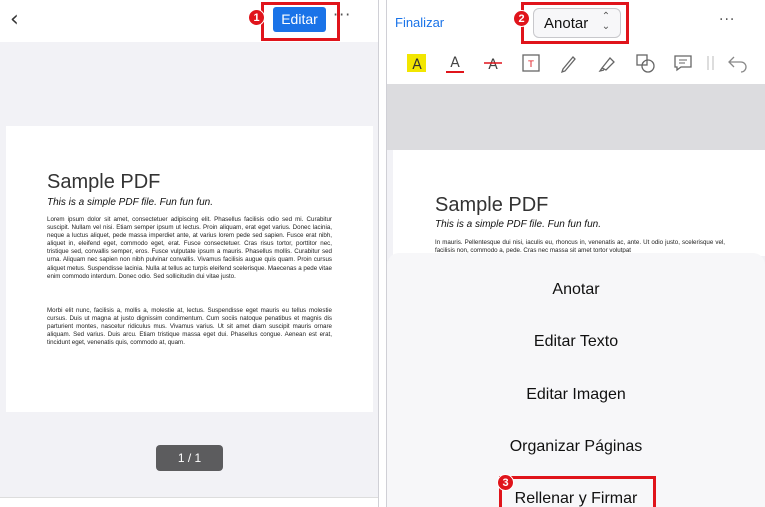 The image size is (765, 507). What do you see at coordinates (505, 482) in the screenshot?
I see `step-badge-3: 3` at bounding box center [505, 482].